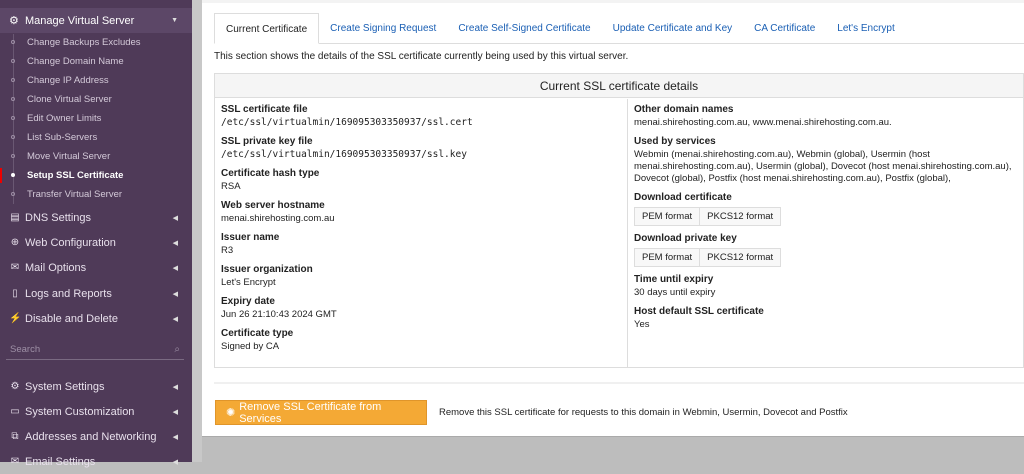  What do you see at coordinates (231, 186) in the screenshot?
I see `field-value: RSA` at bounding box center [231, 186].